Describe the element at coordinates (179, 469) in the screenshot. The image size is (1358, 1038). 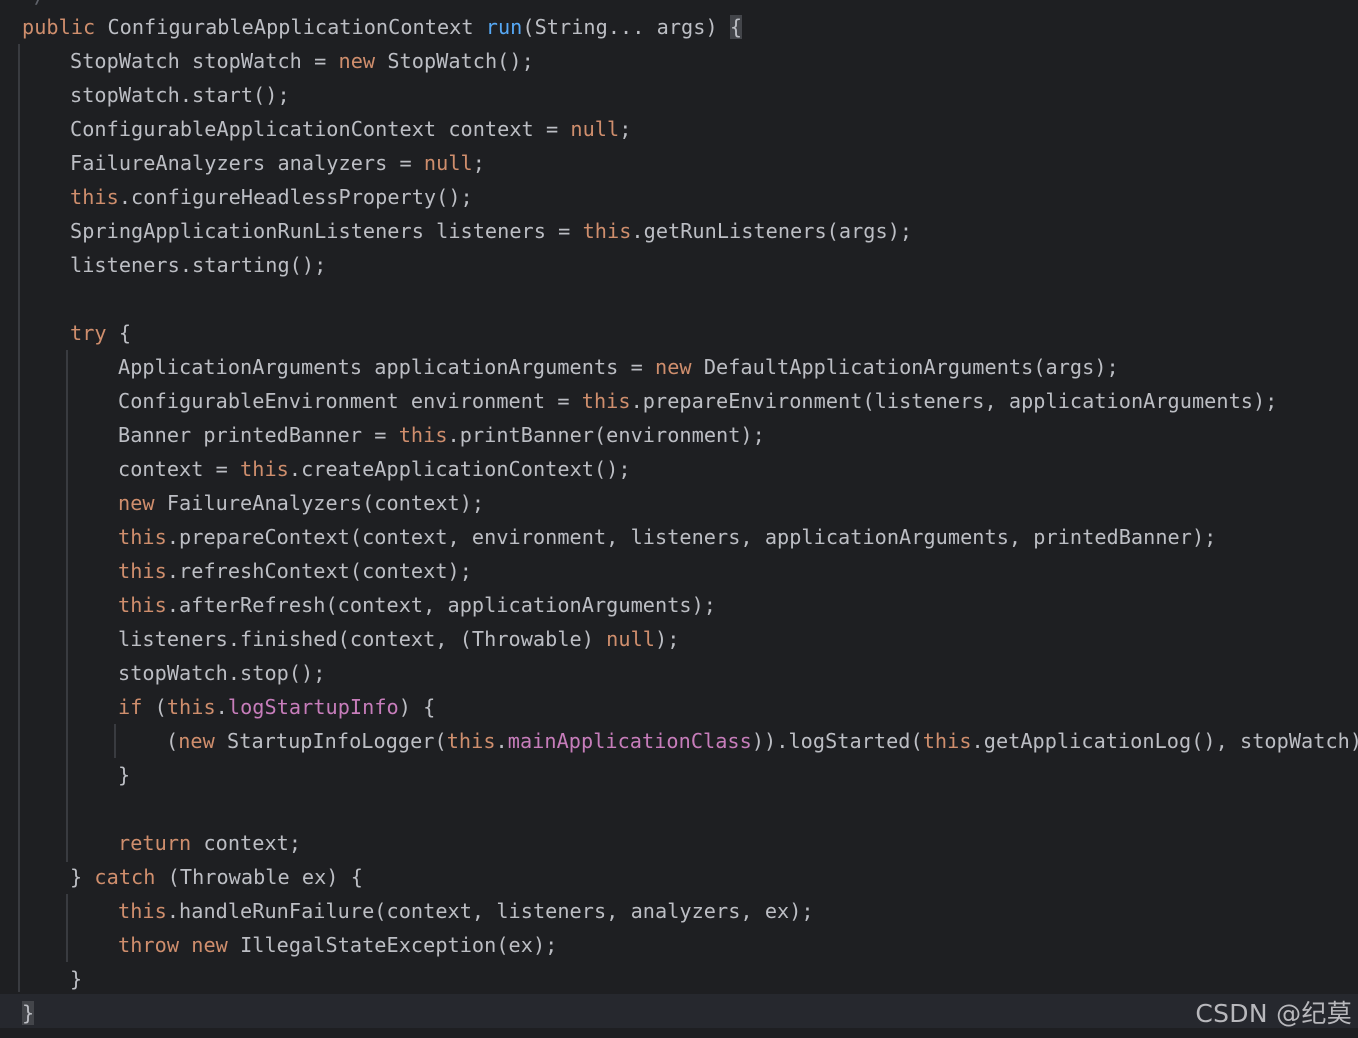
I see `code-token: context =` at that location.